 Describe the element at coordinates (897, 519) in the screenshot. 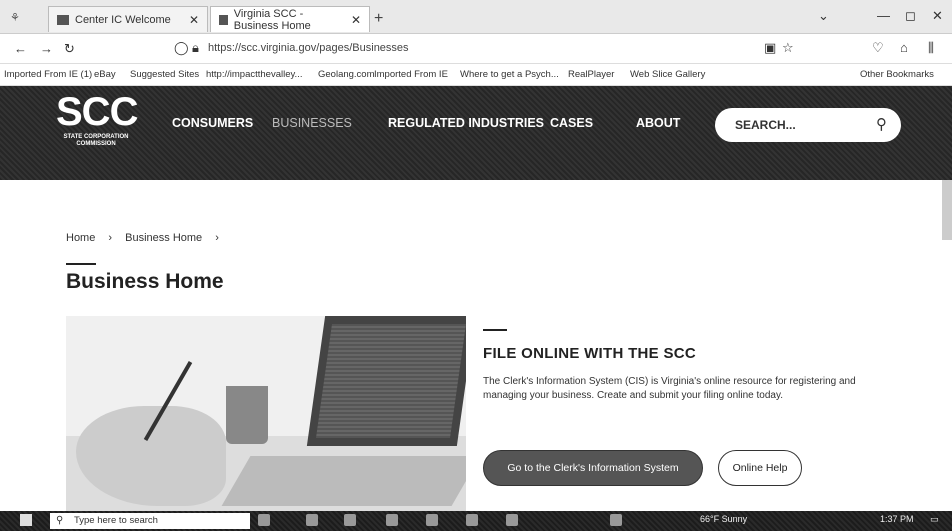

I see `clock-time: 1:37 PM` at that location.